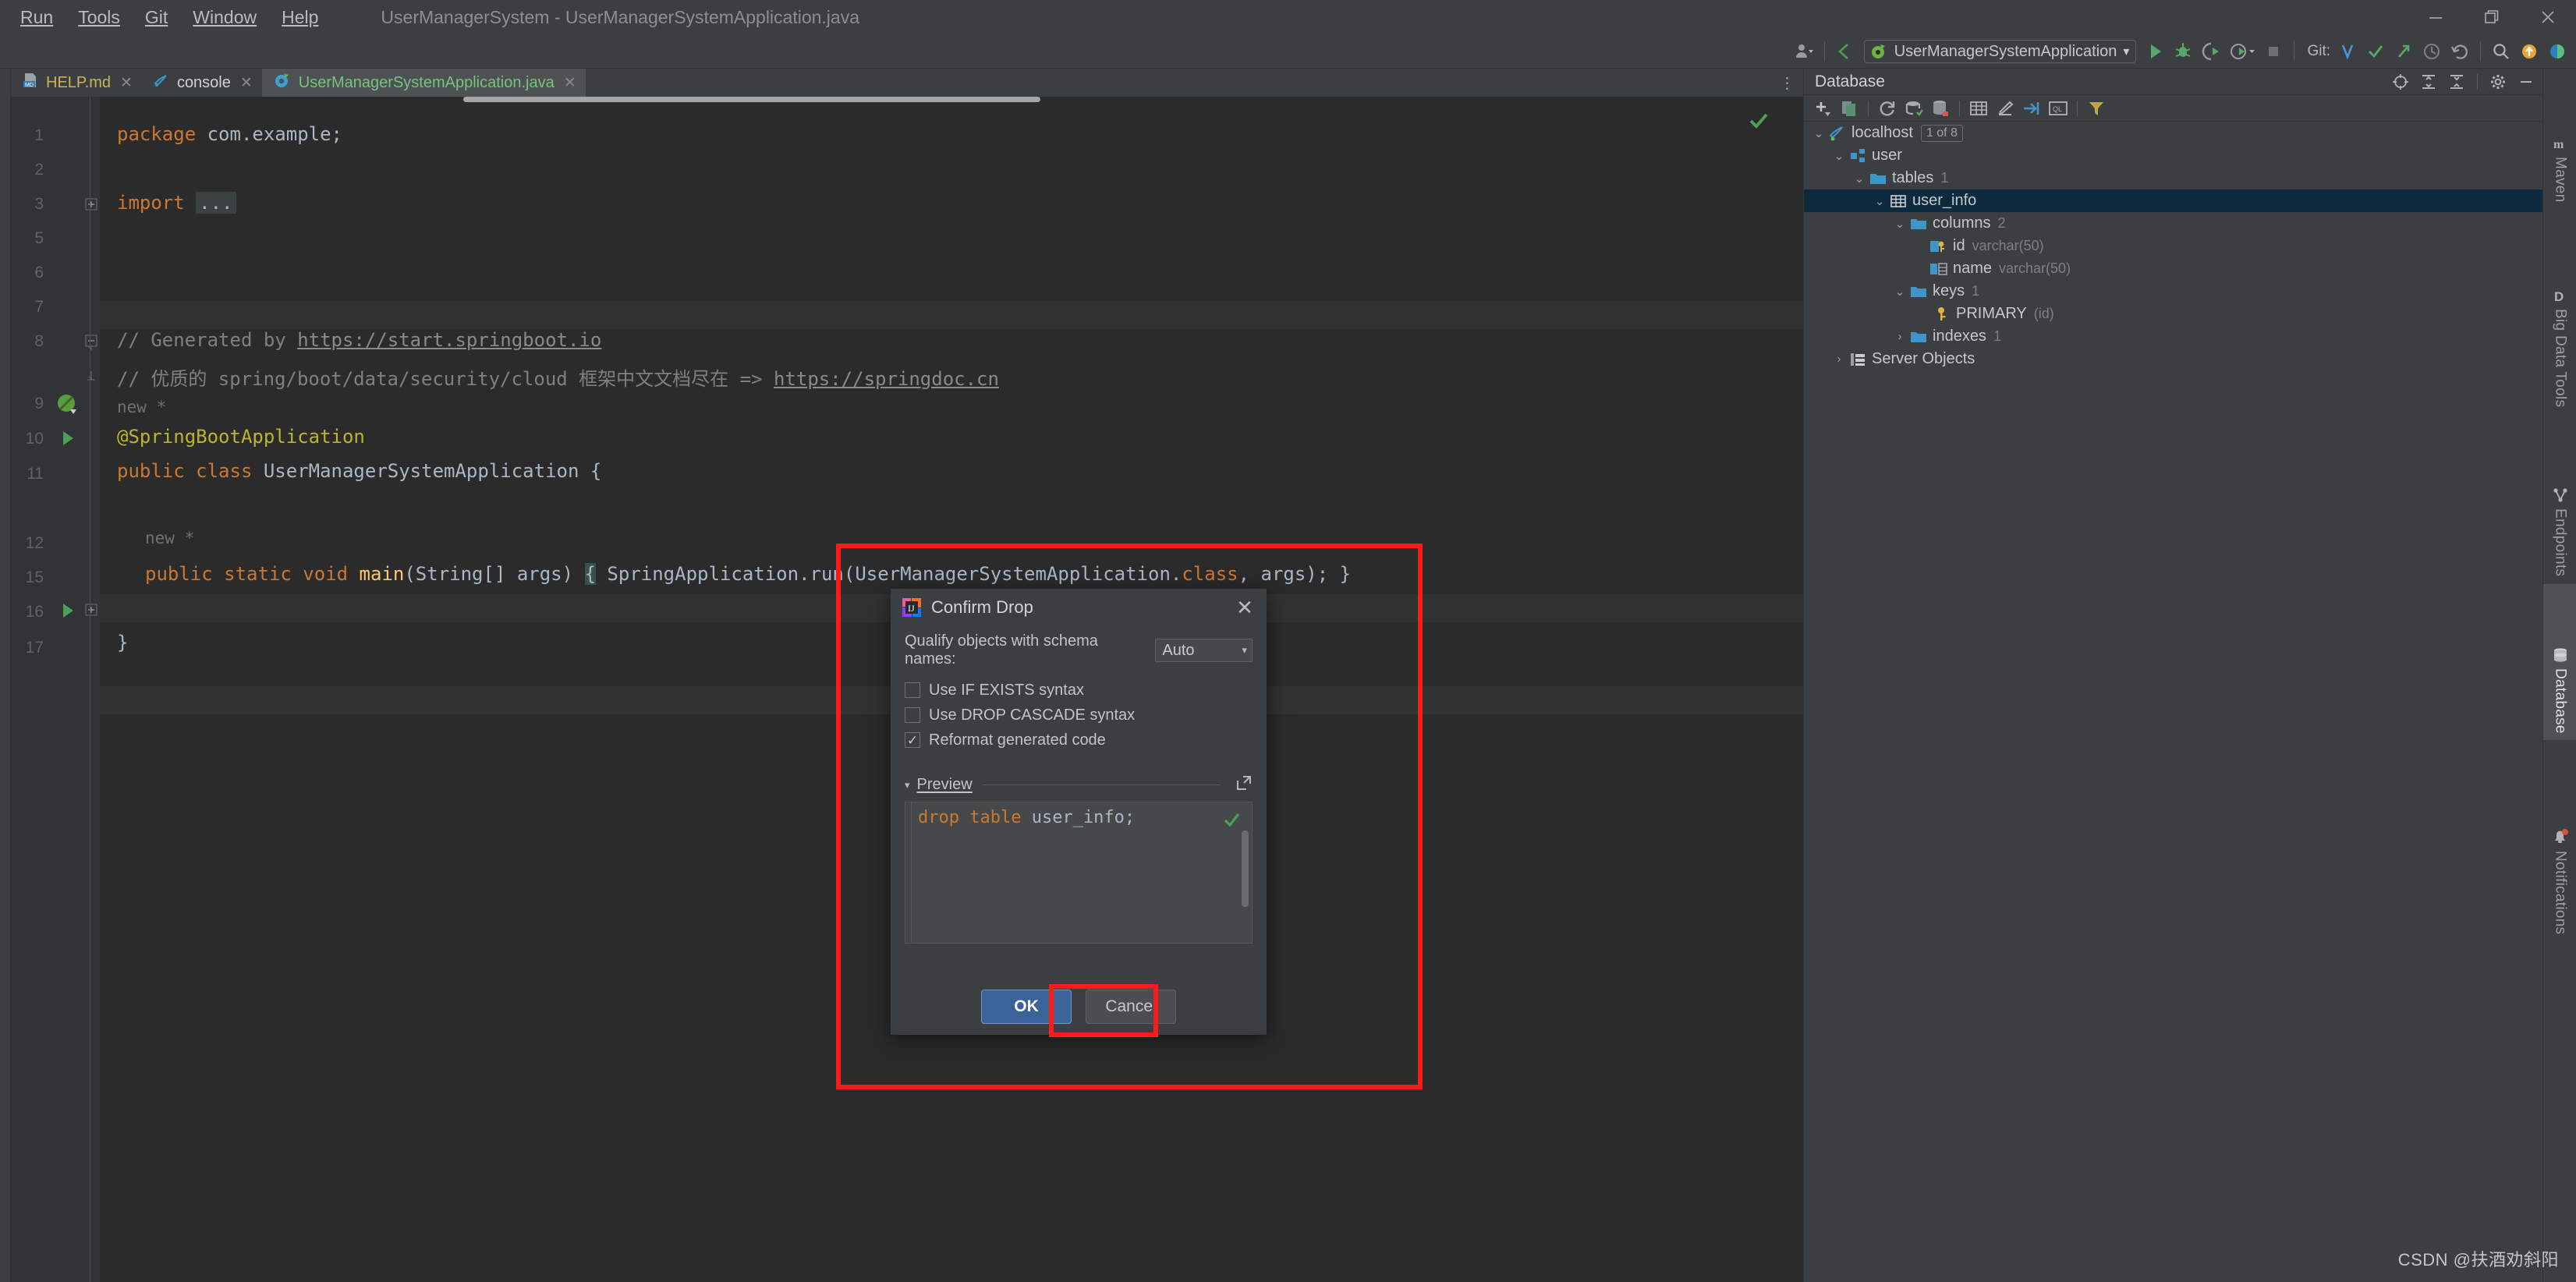 The width and height of the screenshot is (2576, 1282). I want to click on duplicate-icon, so click(1850, 108).